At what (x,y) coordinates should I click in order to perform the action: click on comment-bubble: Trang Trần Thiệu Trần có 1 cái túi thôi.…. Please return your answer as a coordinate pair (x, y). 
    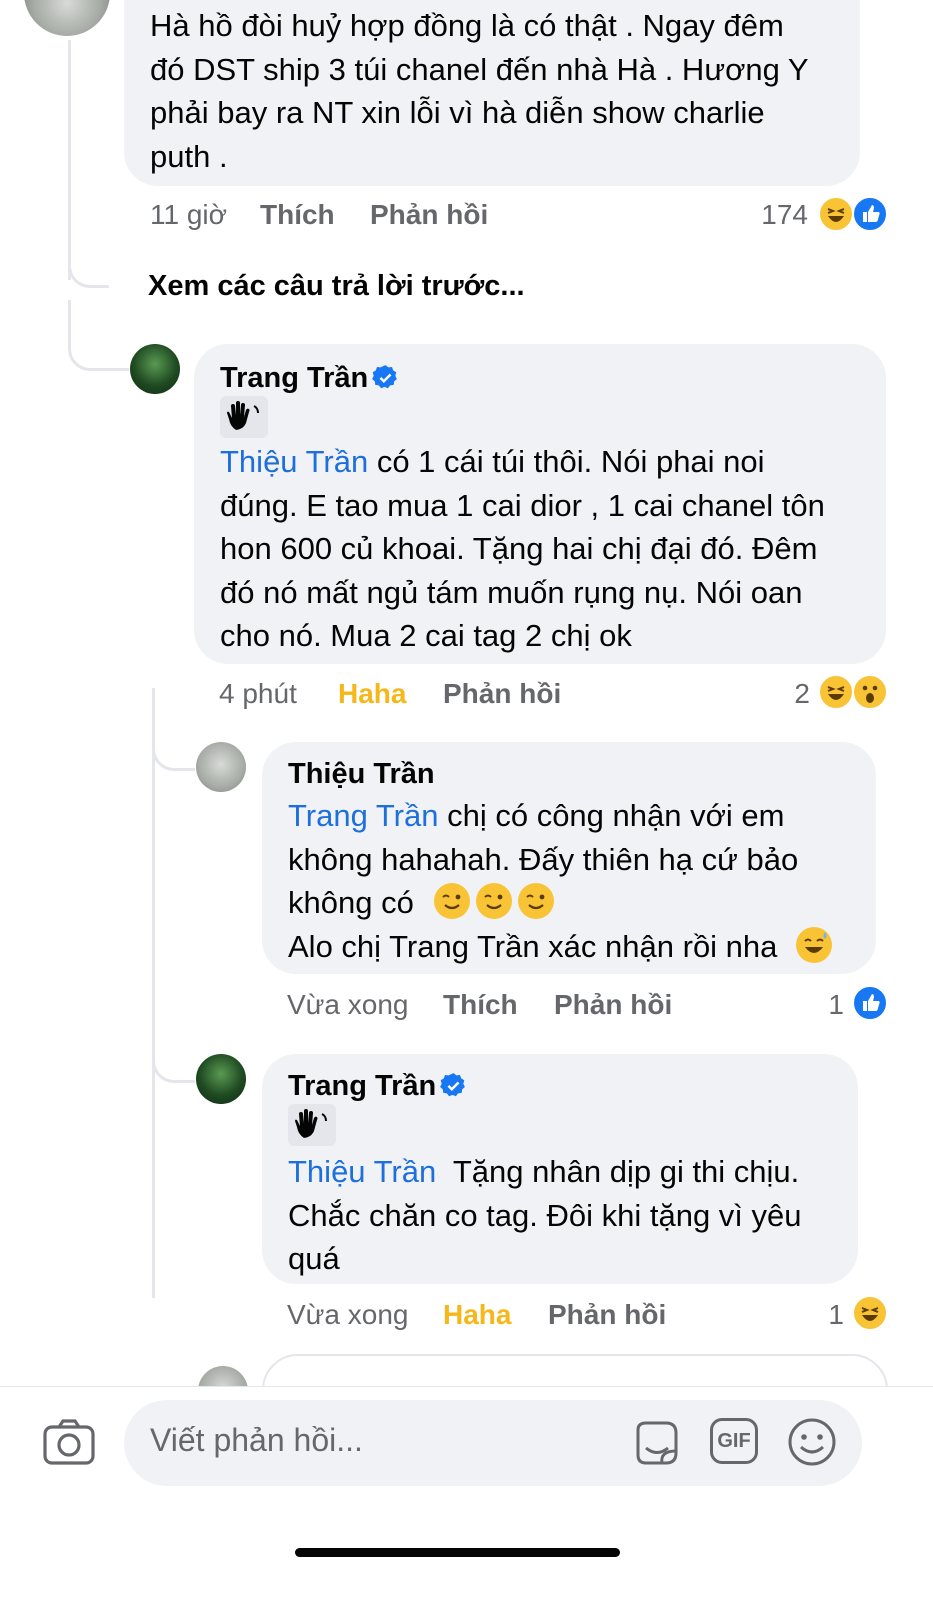
    Looking at the image, I should click on (540, 504).